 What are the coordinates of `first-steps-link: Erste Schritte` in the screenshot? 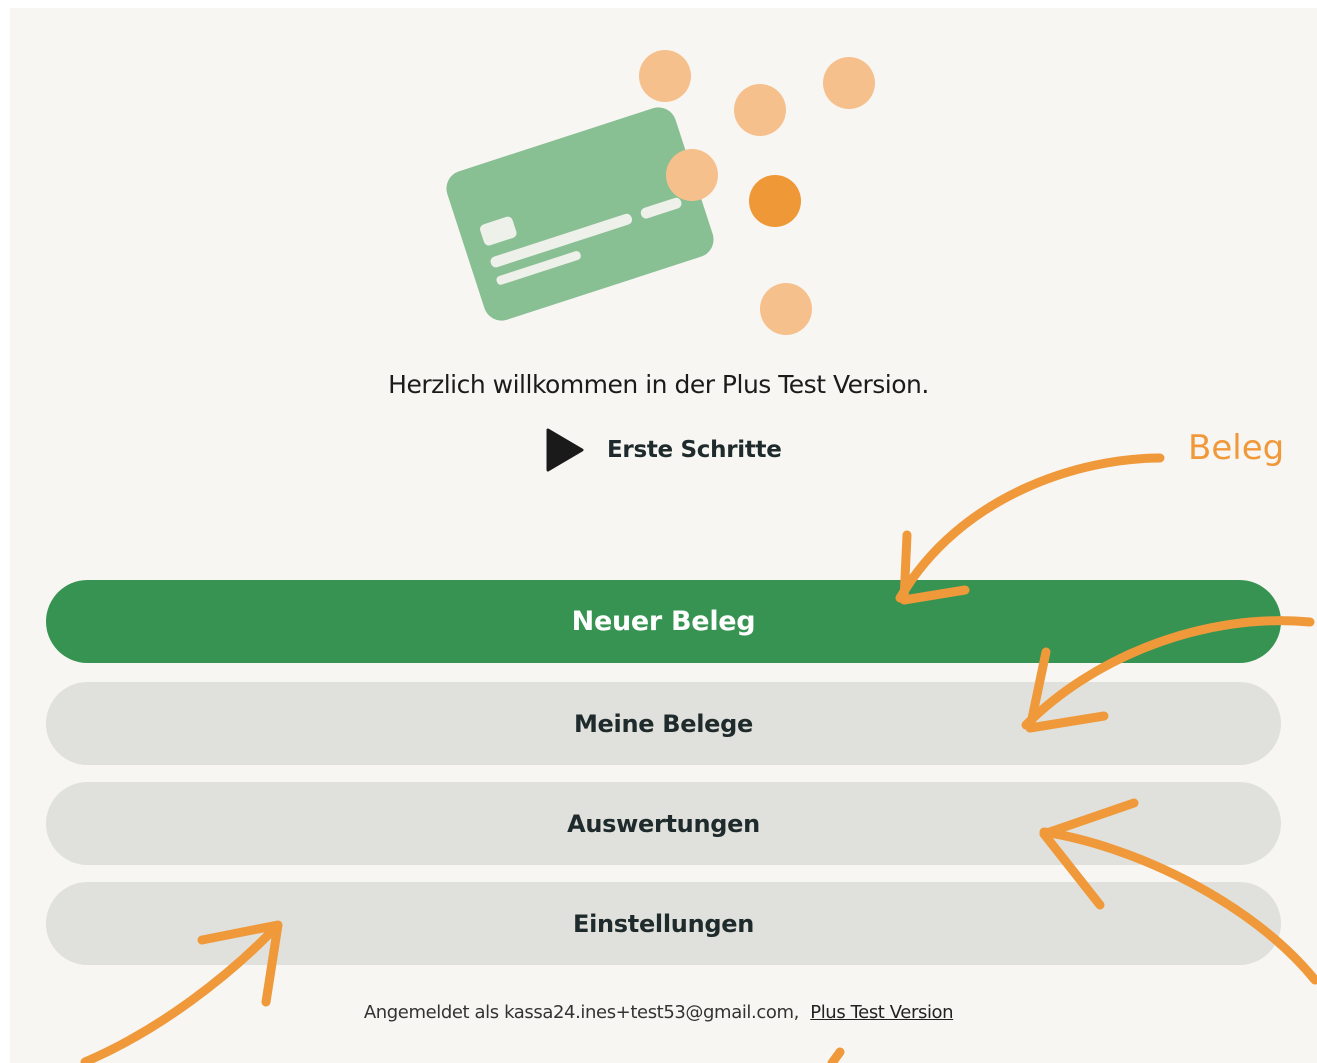 It's located at (663, 450).